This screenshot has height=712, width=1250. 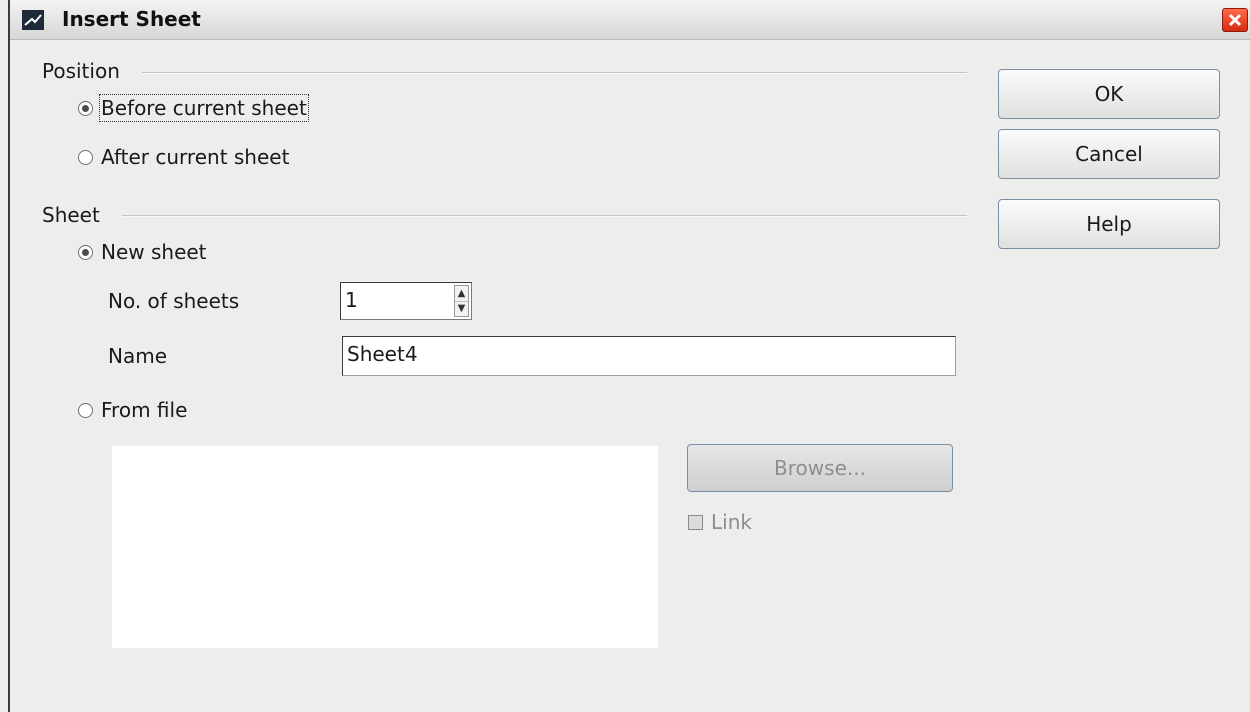 What do you see at coordinates (195, 157) in the screenshot?
I see `after-current-sheet-label: After current sheet` at bounding box center [195, 157].